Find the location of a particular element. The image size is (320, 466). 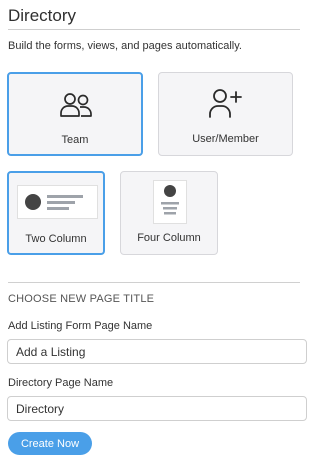

section-divider is located at coordinates (154, 282).